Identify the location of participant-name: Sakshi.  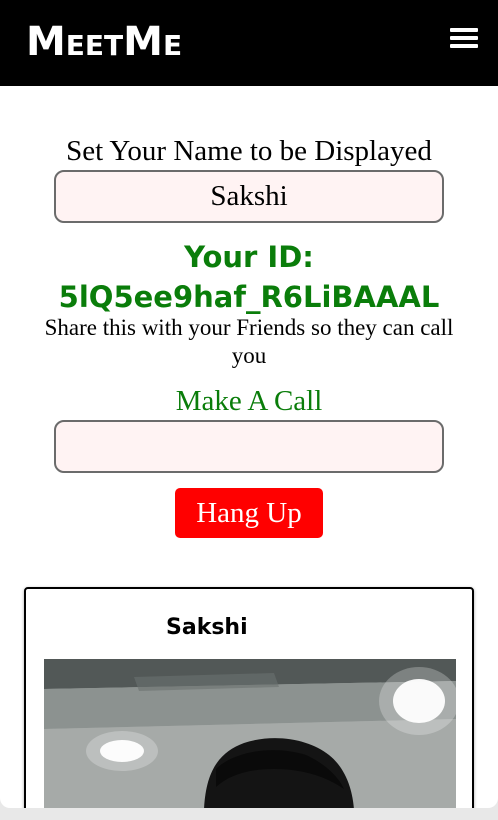
(207, 627).